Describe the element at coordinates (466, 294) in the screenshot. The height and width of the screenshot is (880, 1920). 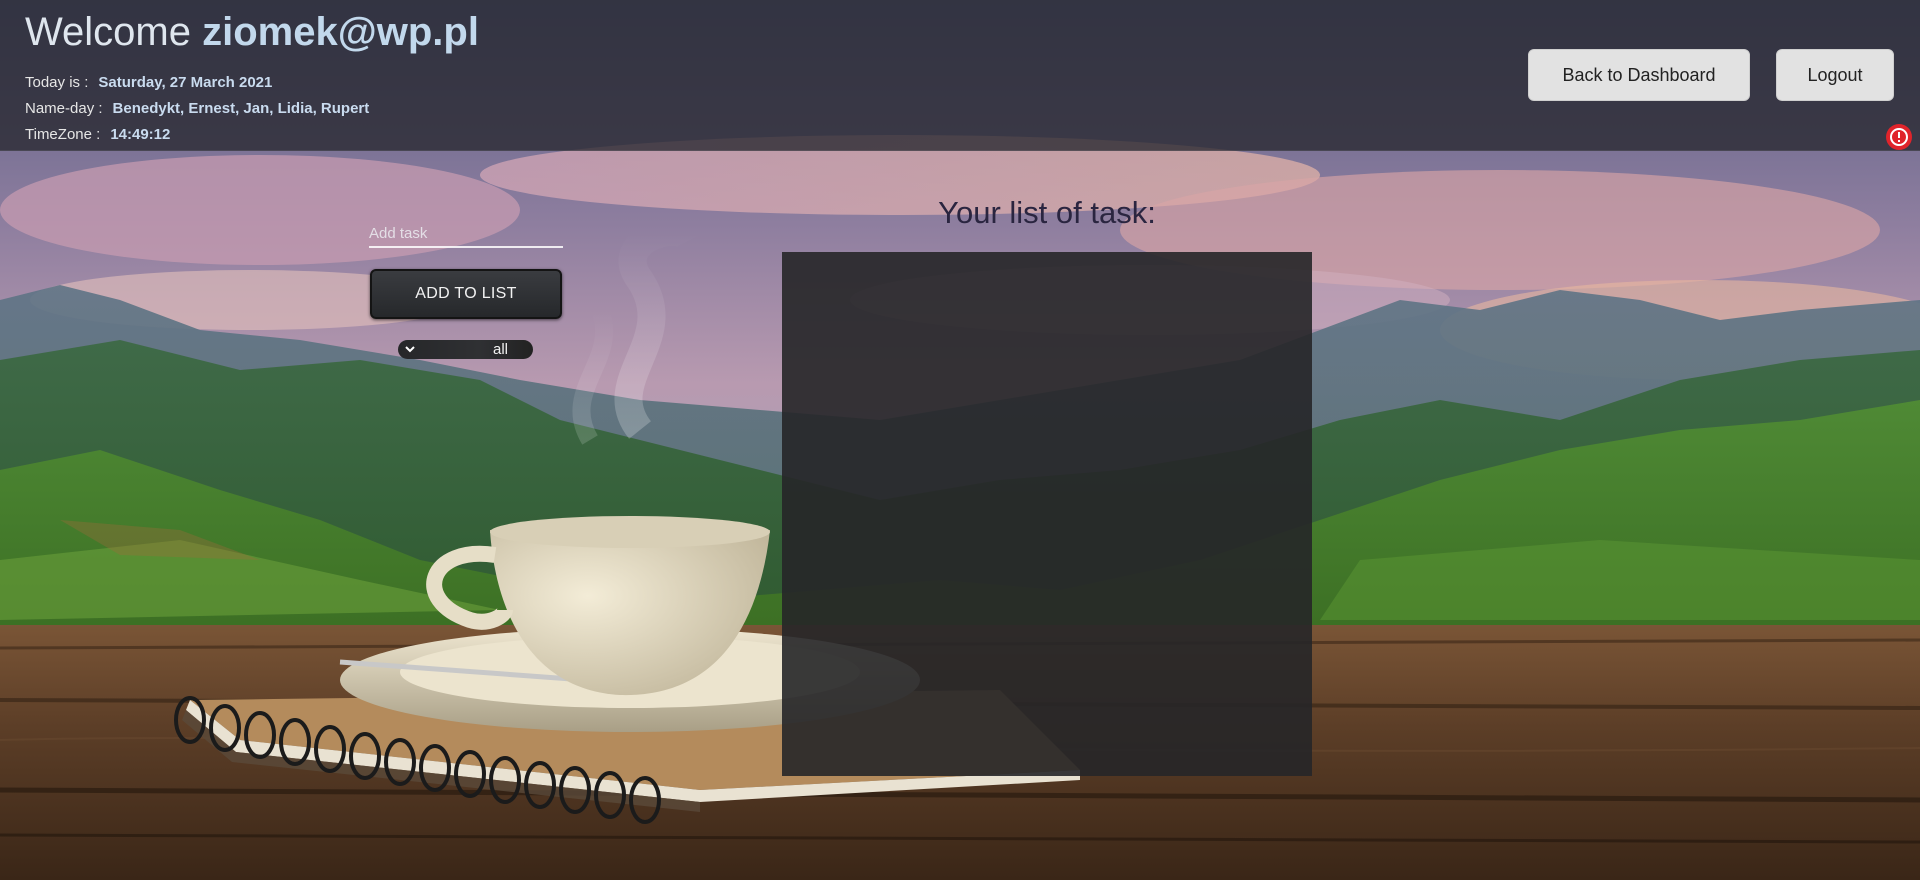
I see `add-to-list-button: ADD TO LIST` at that location.